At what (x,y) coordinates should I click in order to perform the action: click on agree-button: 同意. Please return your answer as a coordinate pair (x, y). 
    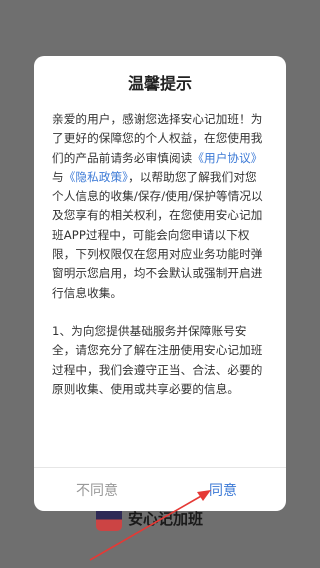
    Looking at the image, I should click on (223, 489).